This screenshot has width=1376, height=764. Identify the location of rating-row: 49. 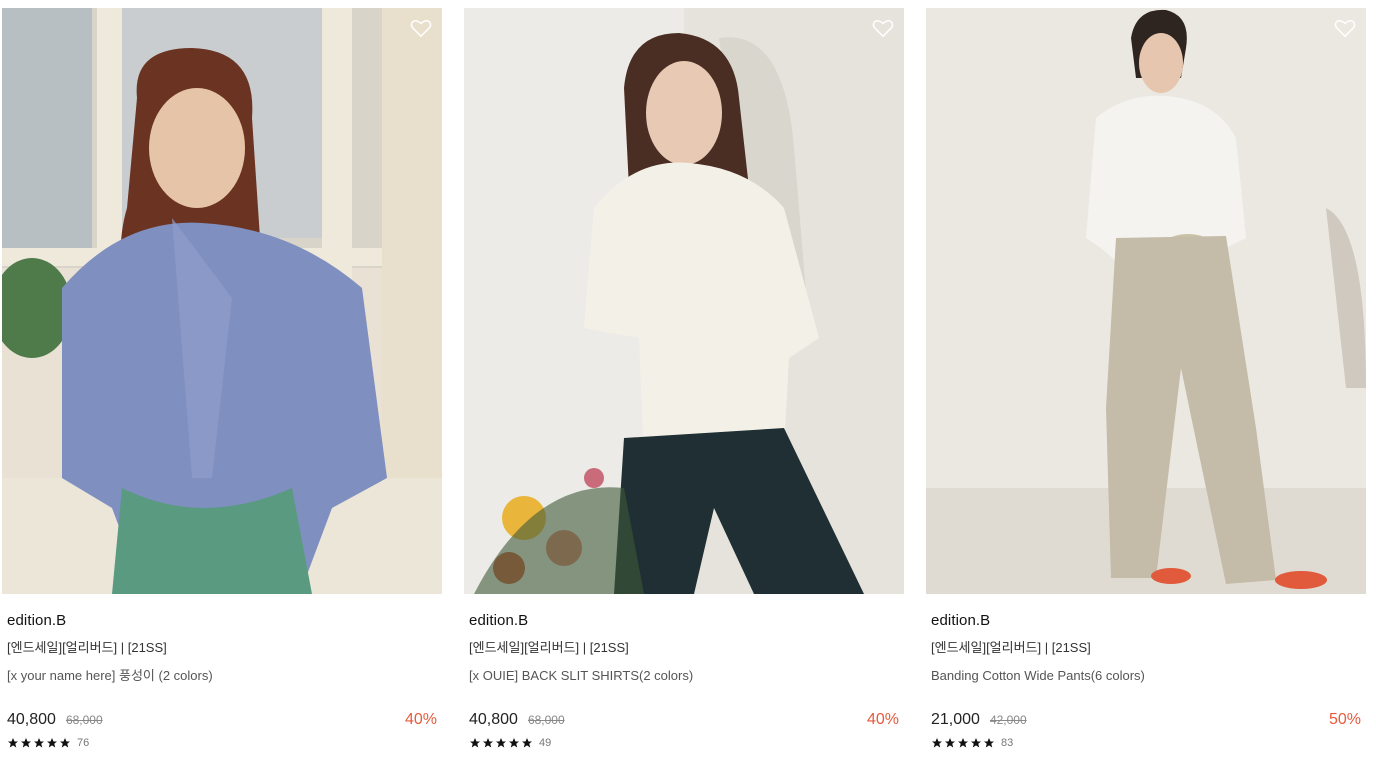
(684, 743).